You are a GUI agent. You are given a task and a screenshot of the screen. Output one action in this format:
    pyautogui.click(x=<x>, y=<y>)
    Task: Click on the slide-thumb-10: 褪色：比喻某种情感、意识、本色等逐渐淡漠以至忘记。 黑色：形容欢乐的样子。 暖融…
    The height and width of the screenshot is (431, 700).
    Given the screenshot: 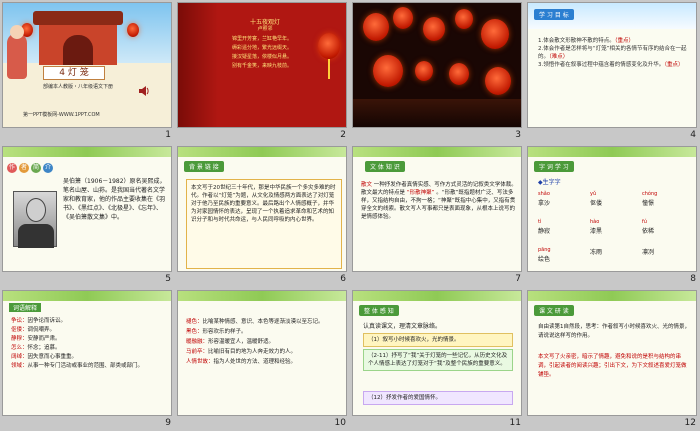 What is the action you would take?
    pyautogui.click(x=262, y=359)
    